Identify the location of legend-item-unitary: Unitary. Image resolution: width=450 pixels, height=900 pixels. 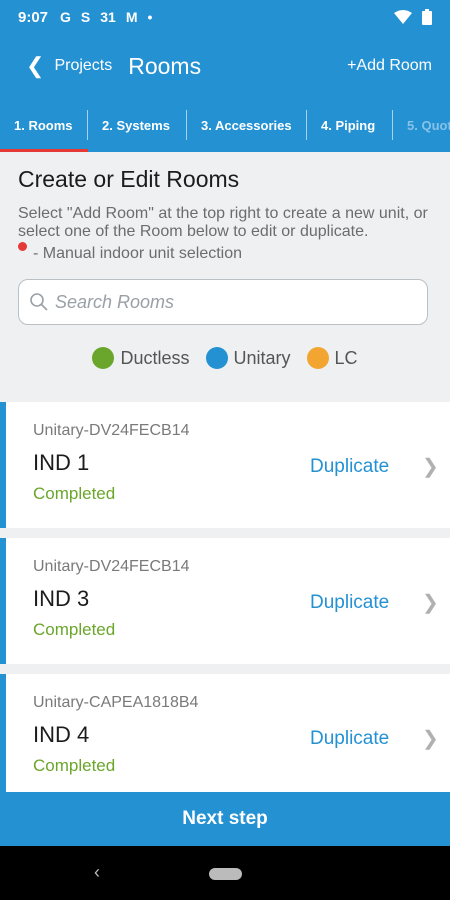
(248, 358).